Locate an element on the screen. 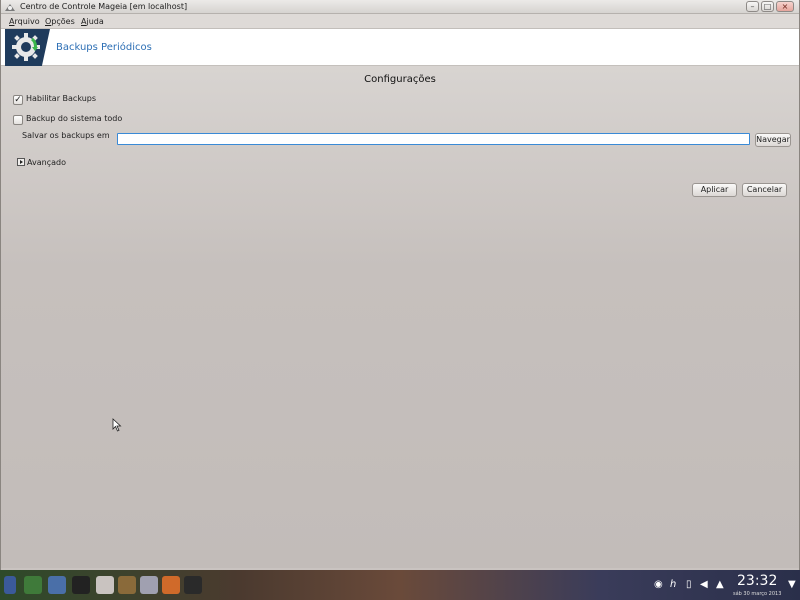  enable-backups-label: Habilitar Backups is located at coordinates (61, 98).